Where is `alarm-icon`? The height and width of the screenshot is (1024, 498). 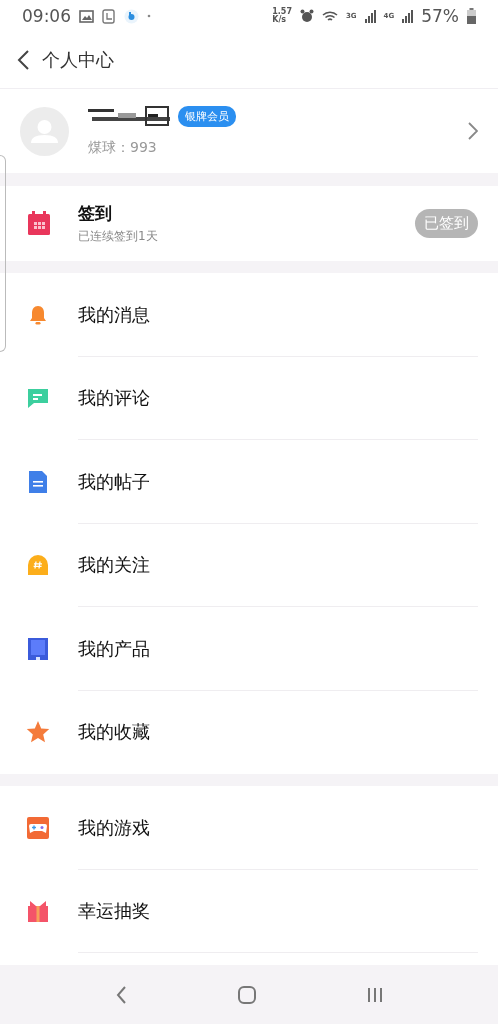 alarm-icon is located at coordinates (306, 16).